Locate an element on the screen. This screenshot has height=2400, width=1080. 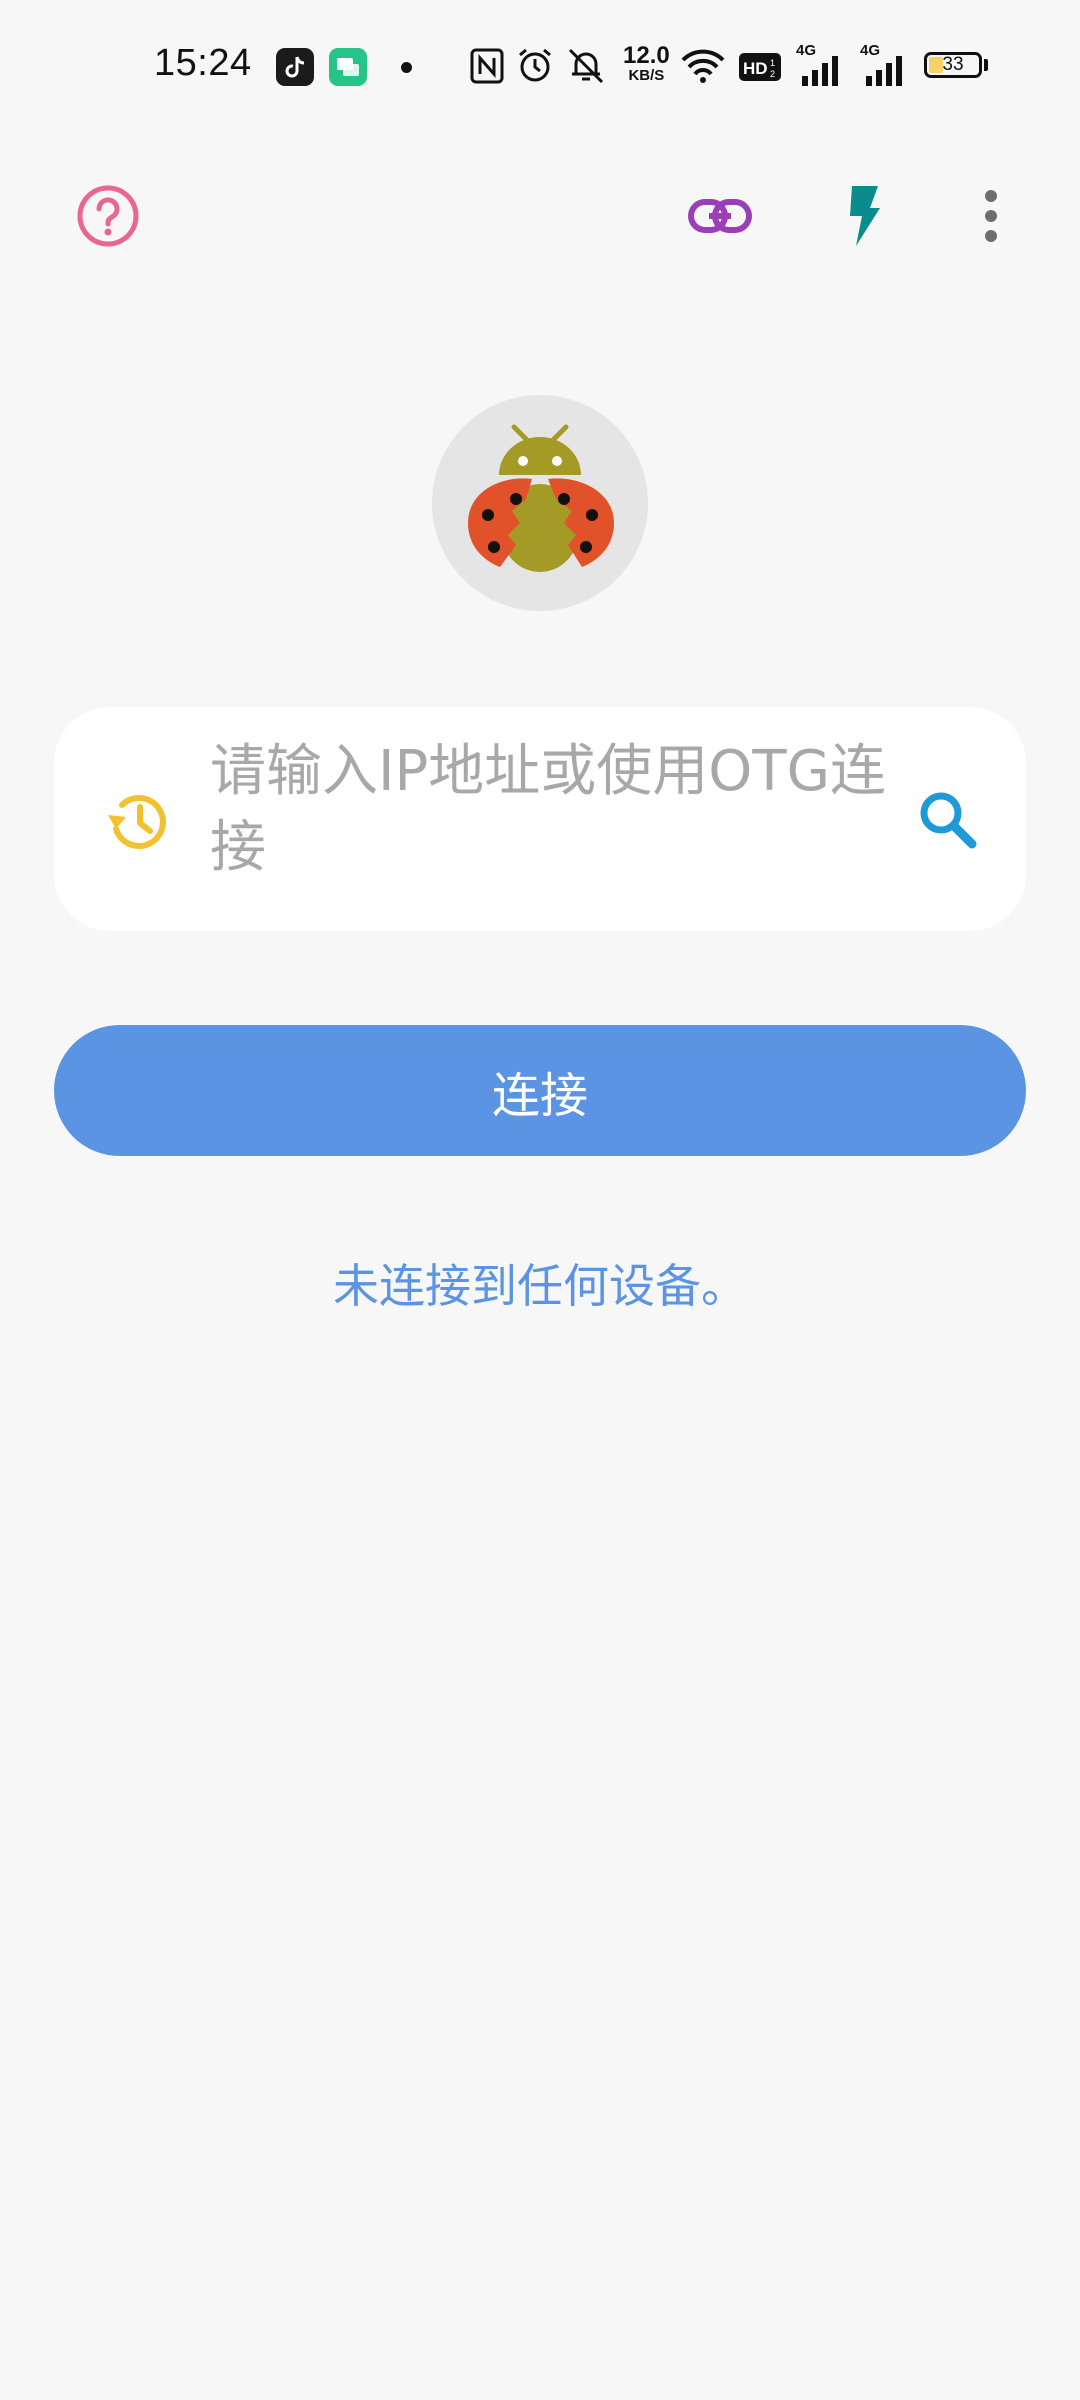
flash-button is located at coordinates (864, 216).